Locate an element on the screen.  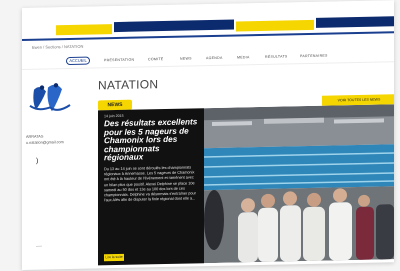
scroll-marker-icon: — is located at coordinates (39, 246).